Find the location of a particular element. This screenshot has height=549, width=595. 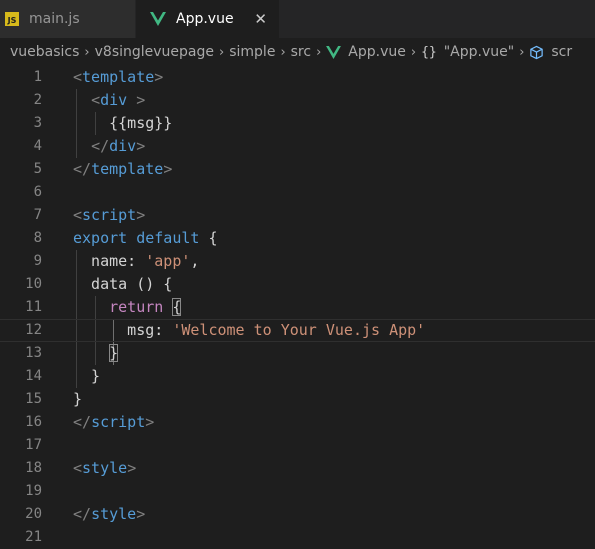

code-line: 12 msg: 'Welcome to Your Vue.js App' is located at coordinates (297, 330).